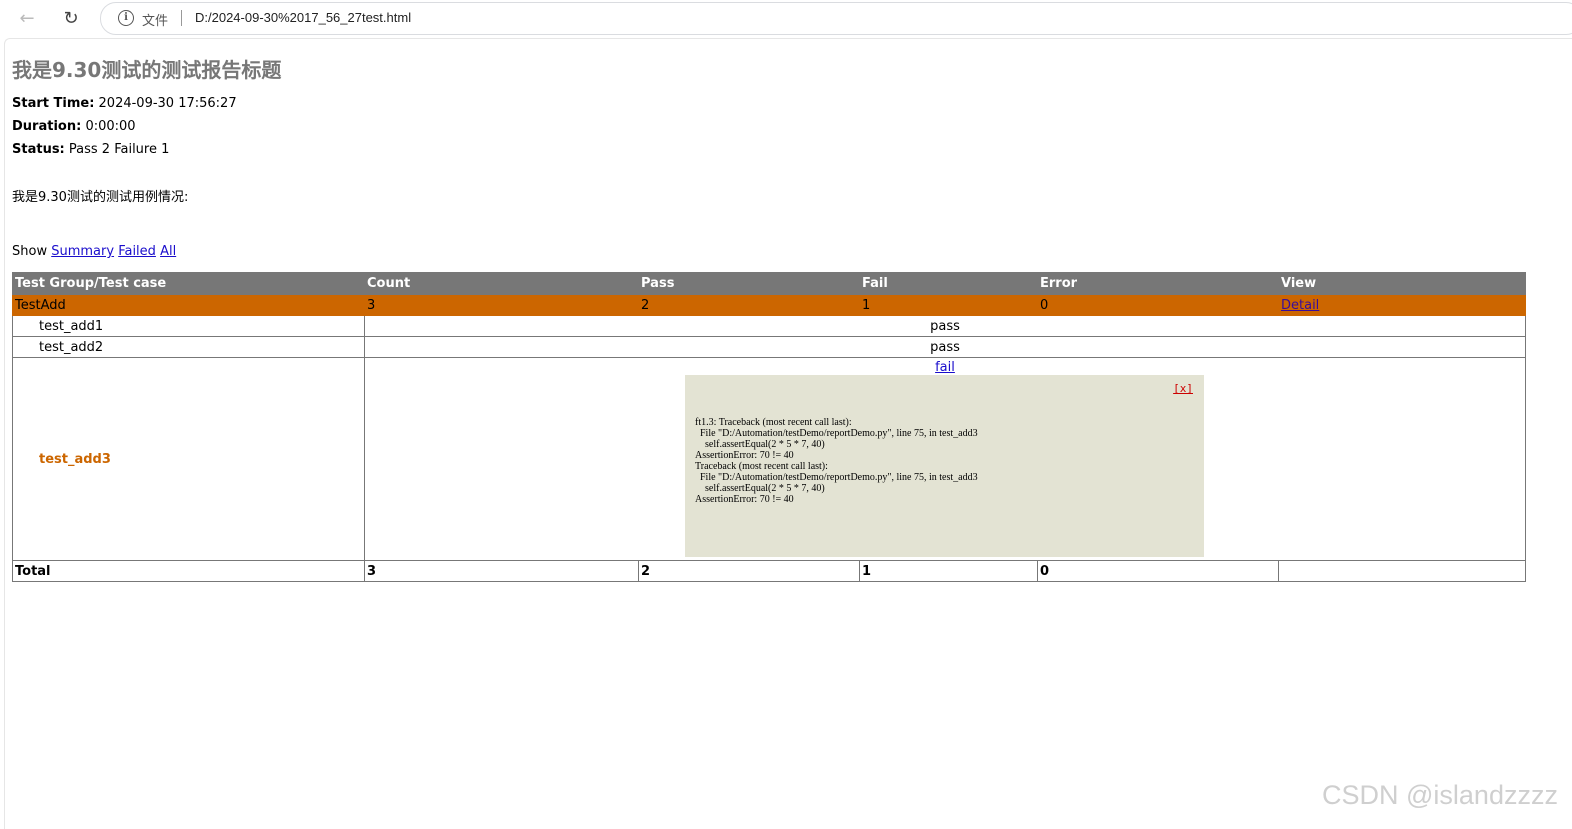 This screenshot has height=829, width=1572. What do you see at coordinates (1158, 571) in the screenshot?
I see `total-error: 0` at bounding box center [1158, 571].